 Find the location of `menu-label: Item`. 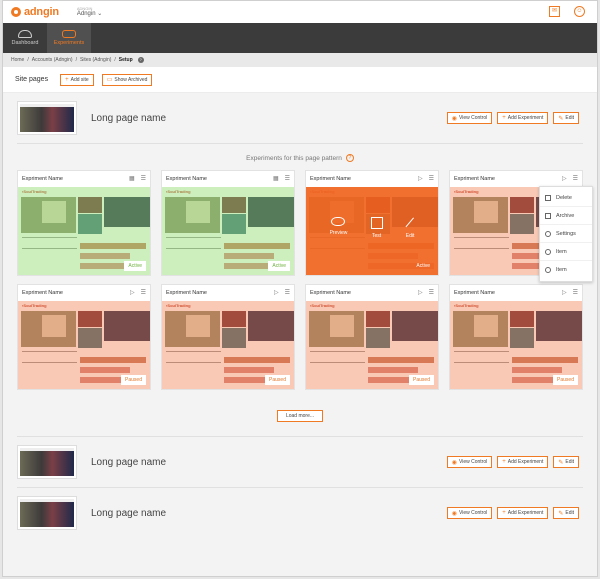

menu-label: Item is located at coordinates (561, 270).